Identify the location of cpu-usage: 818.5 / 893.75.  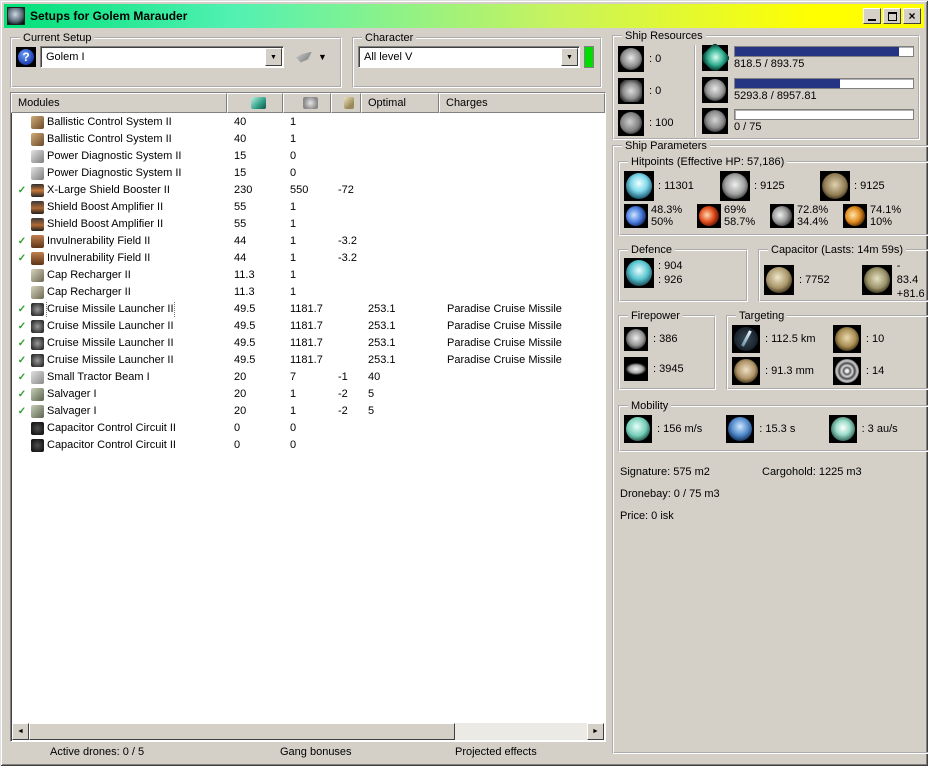
(769, 64).